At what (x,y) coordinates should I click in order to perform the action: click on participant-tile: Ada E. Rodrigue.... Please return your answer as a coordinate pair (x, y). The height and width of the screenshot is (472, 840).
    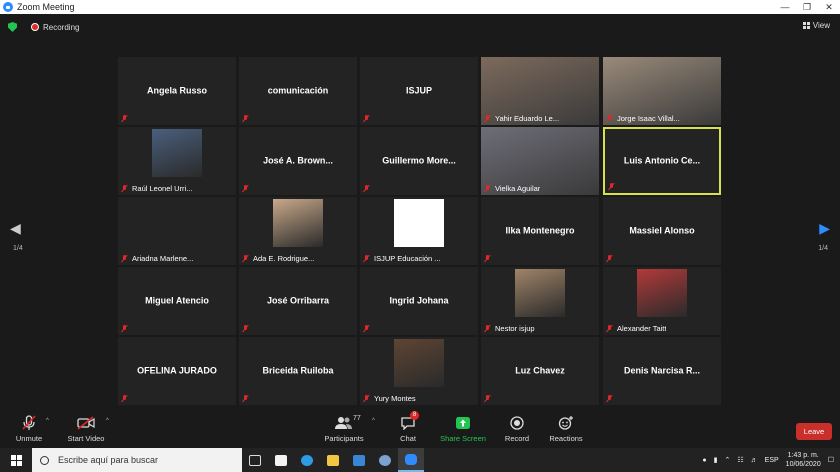
    Looking at the image, I should click on (298, 231).